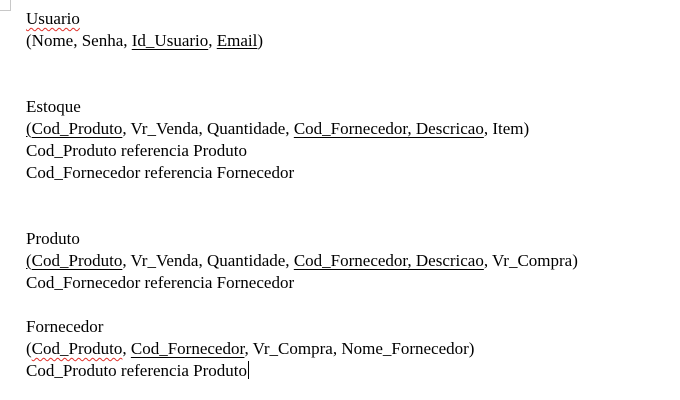  What do you see at coordinates (208, 128) in the screenshot?
I see `estoque-fields-part2: , Vr_Venda, Quantidade,` at bounding box center [208, 128].